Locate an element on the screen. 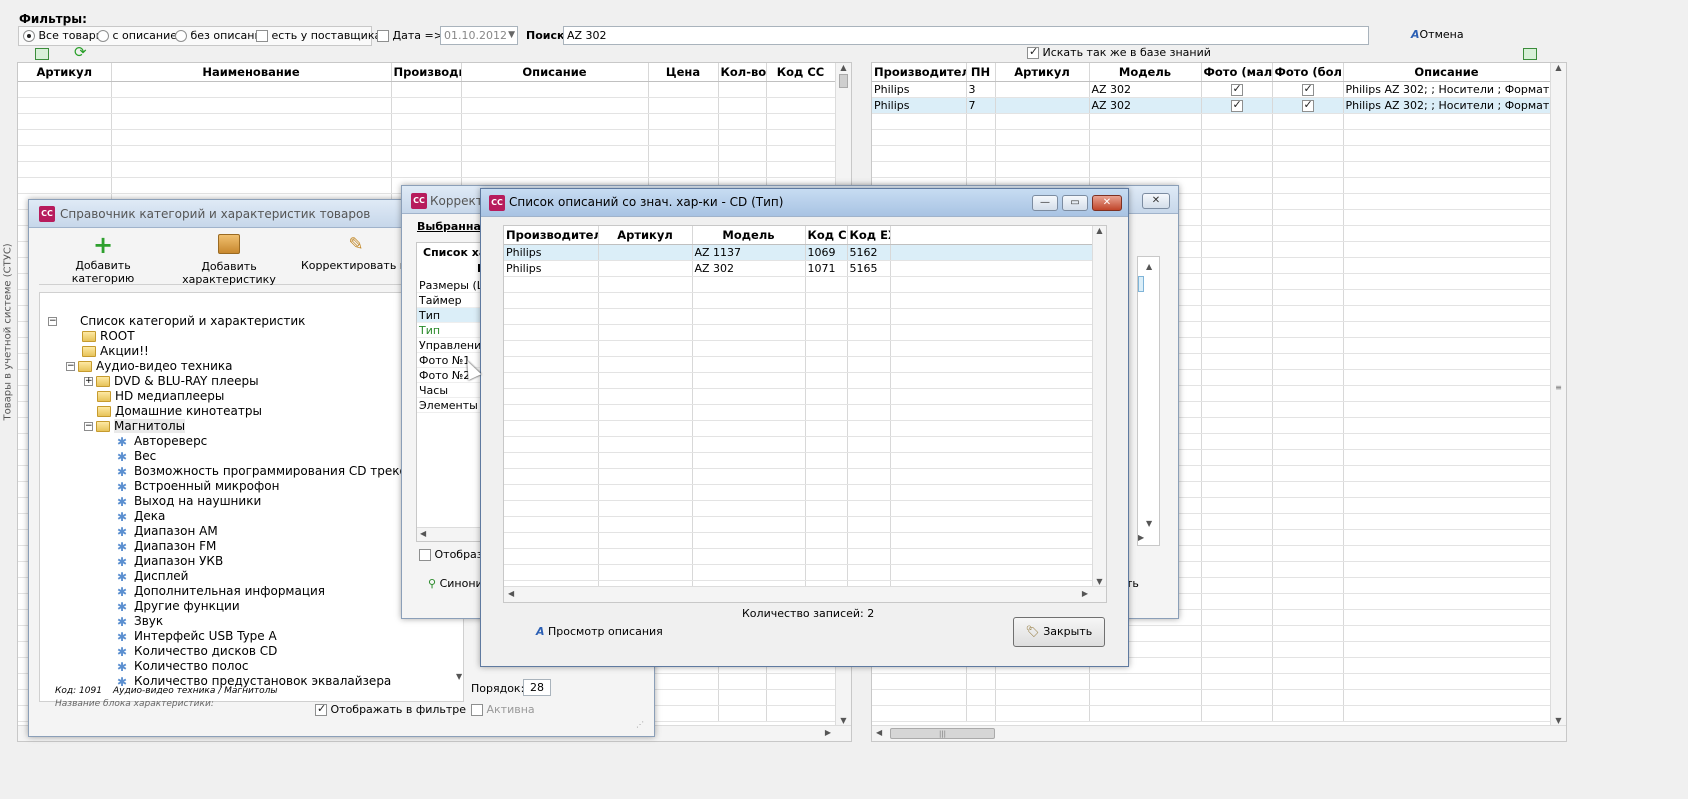 Image resolution: width=1688 pixels, height=799 pixels. tree-property-item: ✱ Возможность программирования CD треков is located at coordinates (265, 471).